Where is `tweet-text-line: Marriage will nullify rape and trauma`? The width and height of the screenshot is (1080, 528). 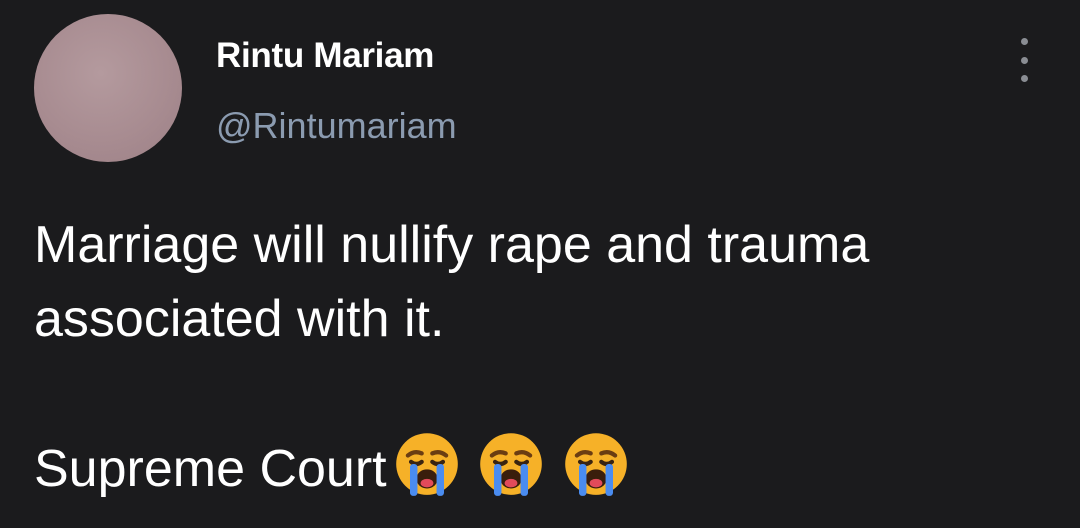 tweet-text-line: Marriage will nullify rape and trauma is located at coordinates (452, 245).